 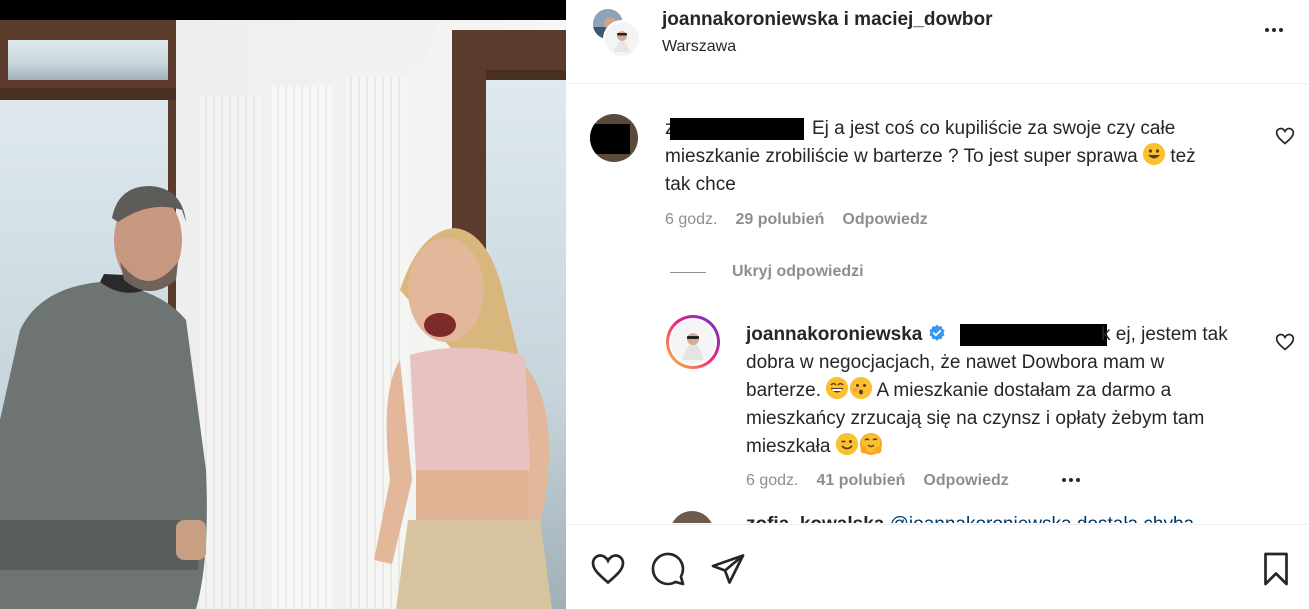 What do you see at coordinates (937, 566) in the screenshot?
I see `post-actions-bar` at bounding box center [937, 566].